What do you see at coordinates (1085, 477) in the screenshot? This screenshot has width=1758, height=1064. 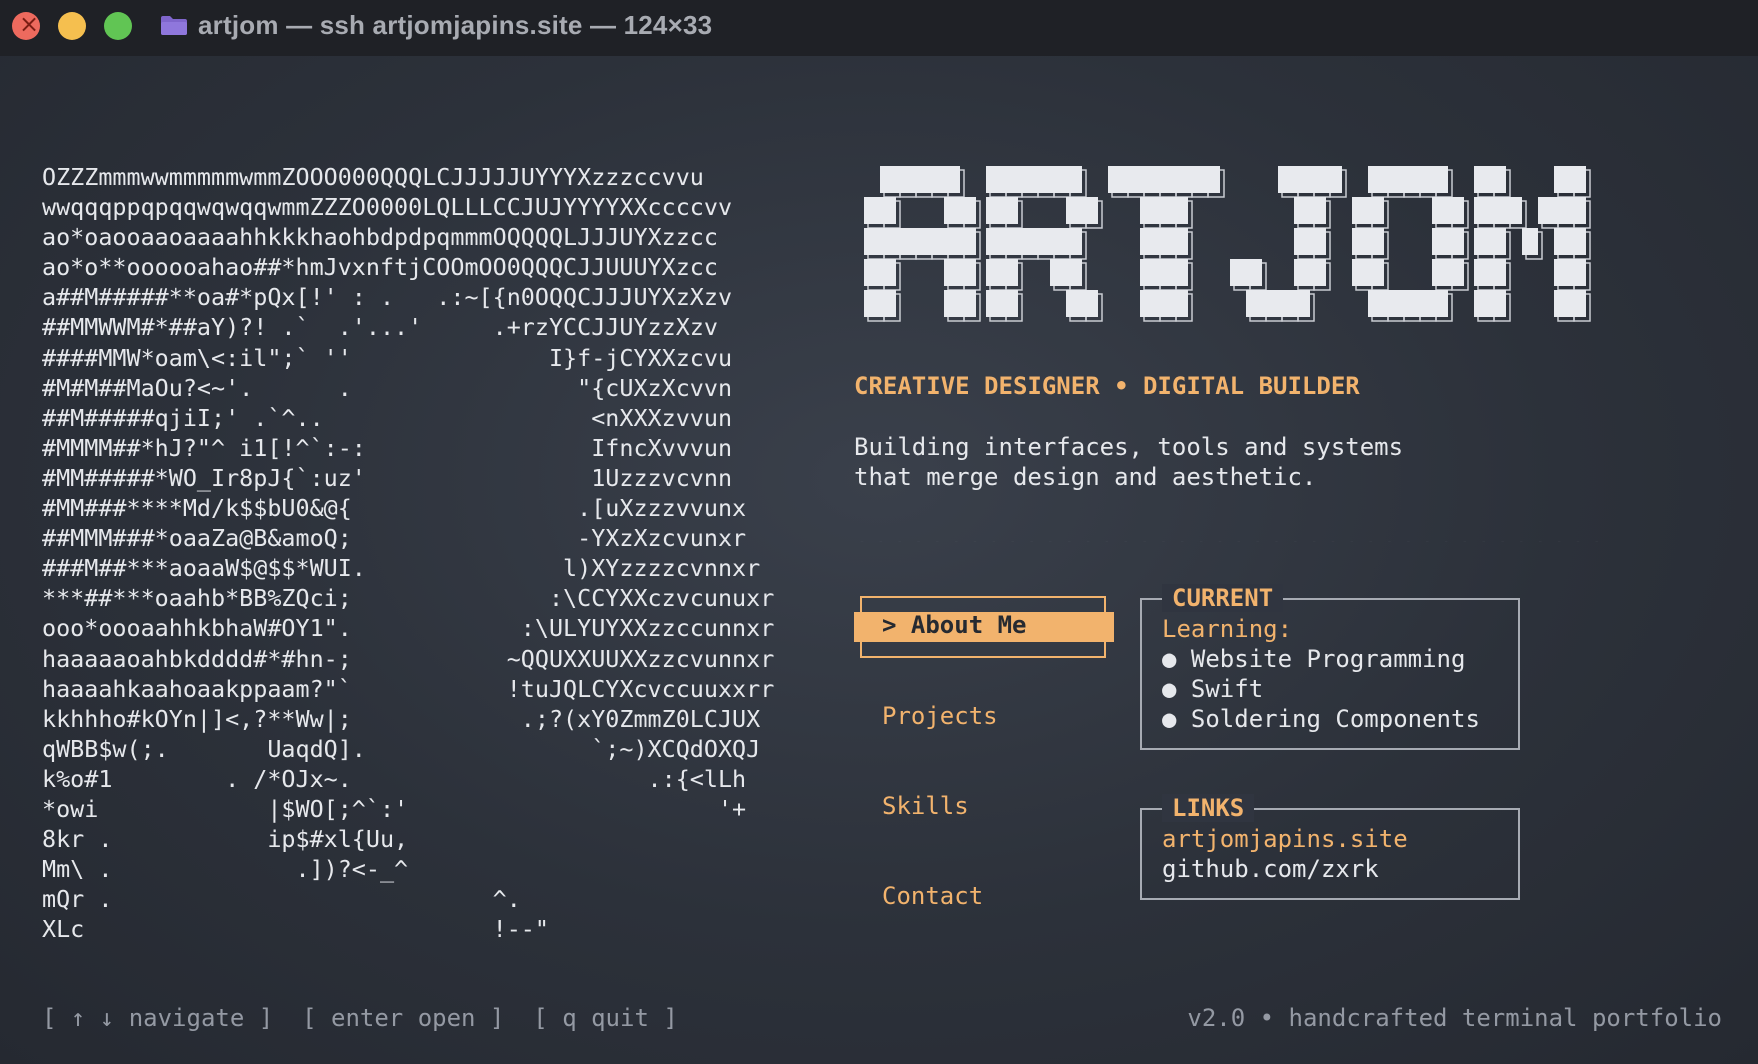 I see `bio-line-2: that merge design and aesthetic.` at bounding box center [1085, 477].